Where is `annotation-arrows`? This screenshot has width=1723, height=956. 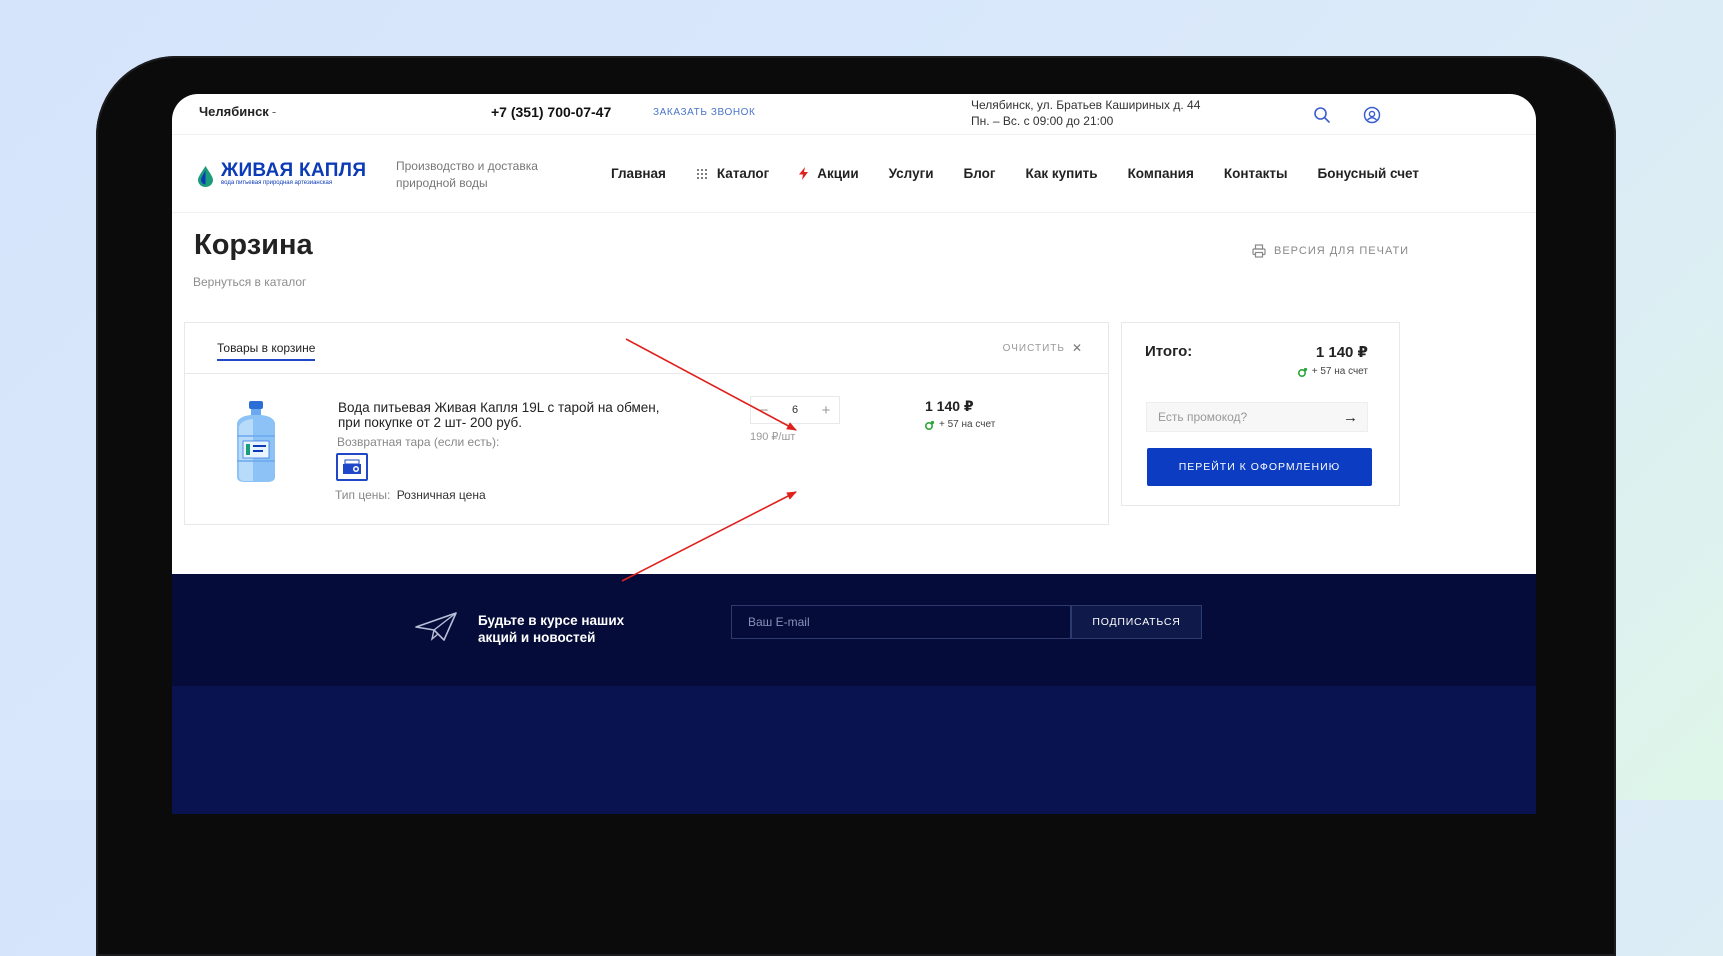
annotation-arrows is located at coordinates (709, 460).